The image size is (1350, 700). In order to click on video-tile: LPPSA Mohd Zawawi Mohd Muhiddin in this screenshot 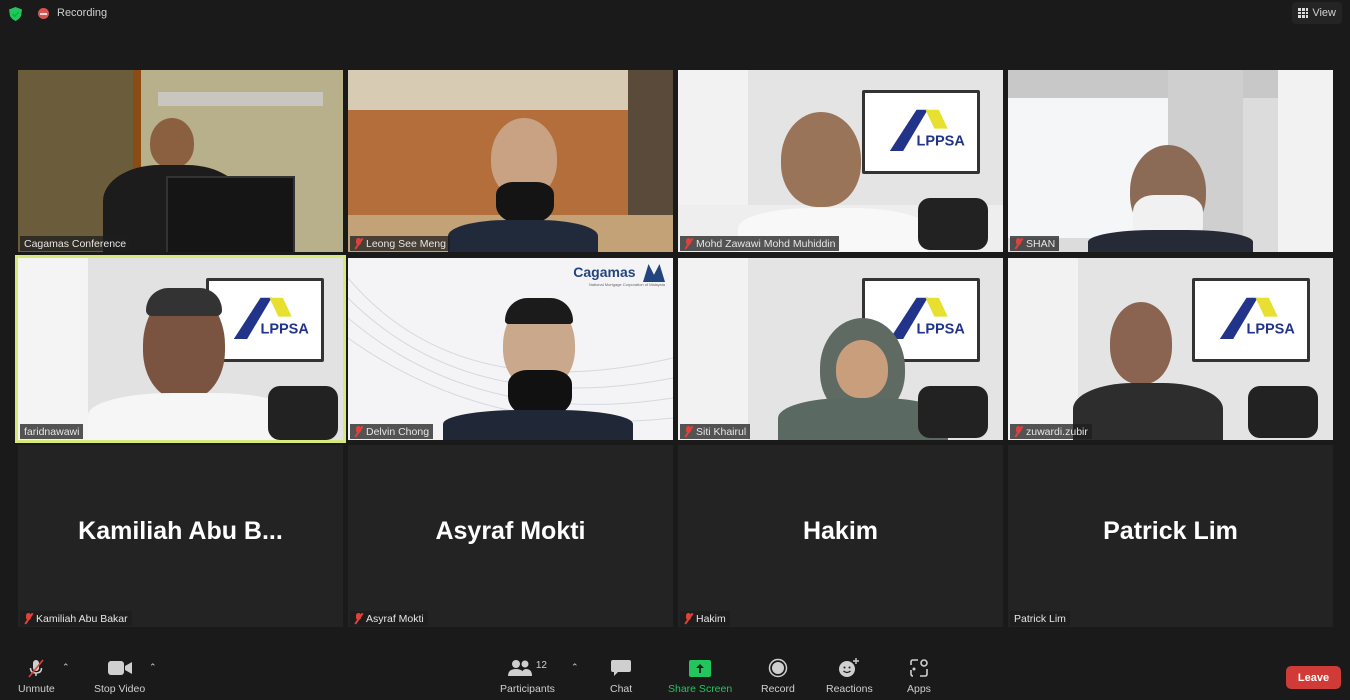, I will do `click(840, 161)`.